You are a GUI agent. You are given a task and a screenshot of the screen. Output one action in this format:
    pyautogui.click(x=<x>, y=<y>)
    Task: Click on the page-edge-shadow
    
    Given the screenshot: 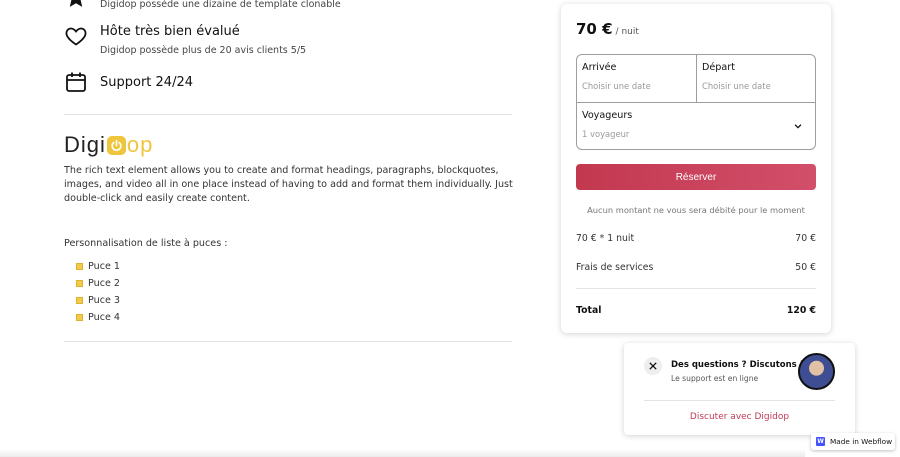 What is the action you would take?
    pyautogui.click(x=402, y=453)
    